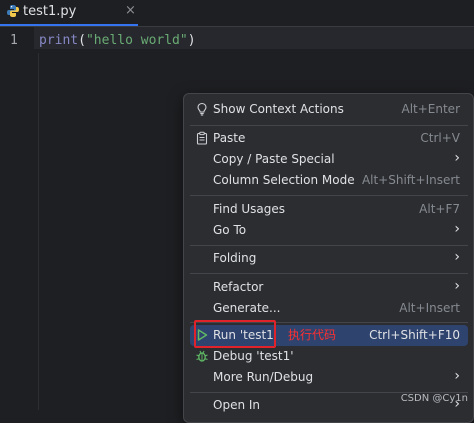 This screenshot has height=423, width=474. What do you see at coordinates (274, 159) in the screenshot?
I see `menu-item-label: Copy / Paste Special` at bounding box center [274, 159].